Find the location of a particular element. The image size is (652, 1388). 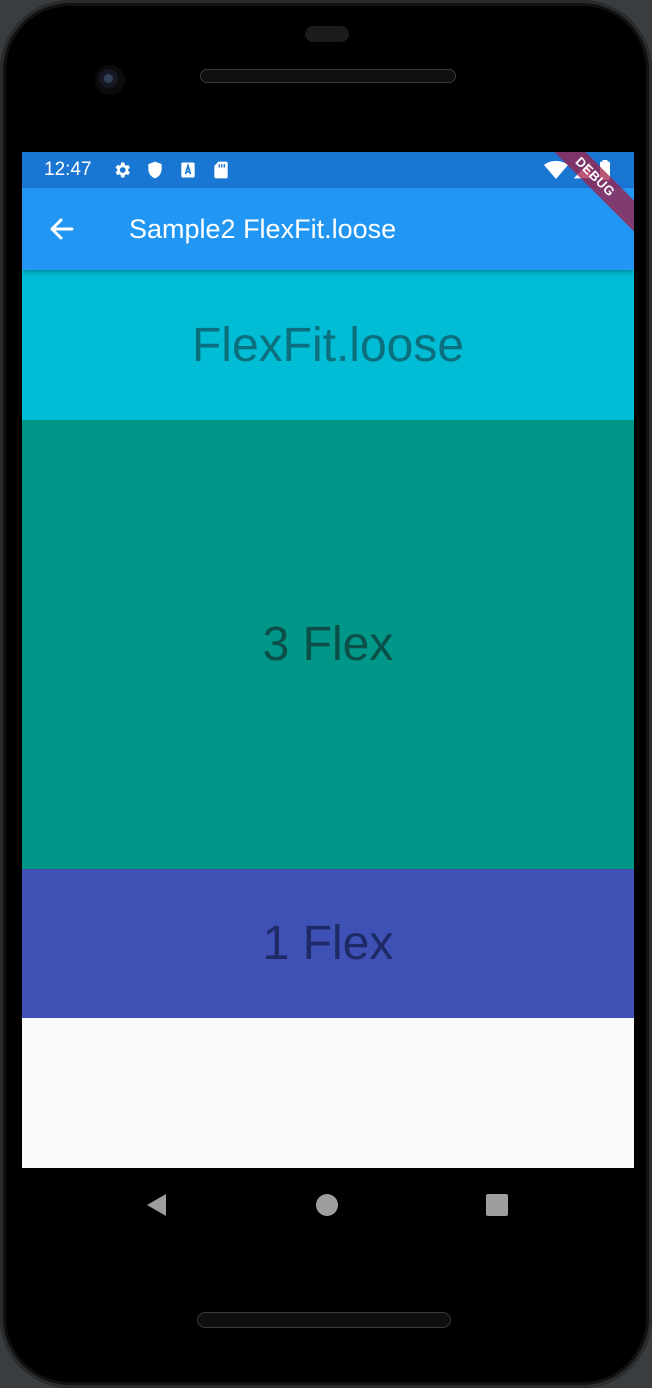

front-camera is located at coordinates (110, 80).